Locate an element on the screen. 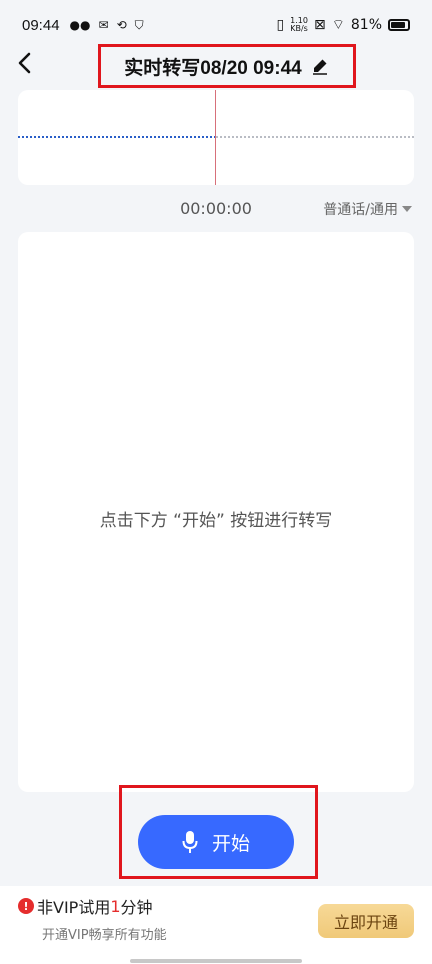  warning-icon: ! is located at coordinates (26, 906).